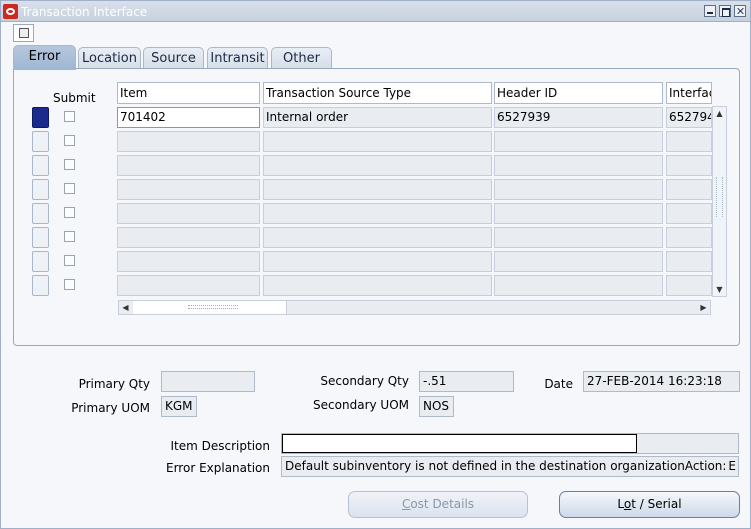  Describe the element at coordinates (110, 408) in the screenshot. I see `primary-uom-label: Primary UOM` at that location.